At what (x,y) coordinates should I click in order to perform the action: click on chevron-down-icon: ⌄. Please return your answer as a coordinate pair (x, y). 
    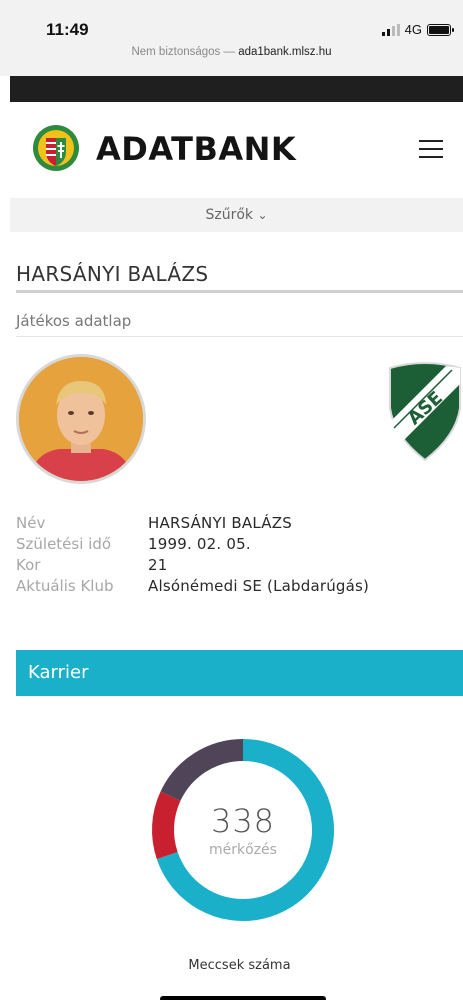
    Looking at the image, I should click on (262, 215).